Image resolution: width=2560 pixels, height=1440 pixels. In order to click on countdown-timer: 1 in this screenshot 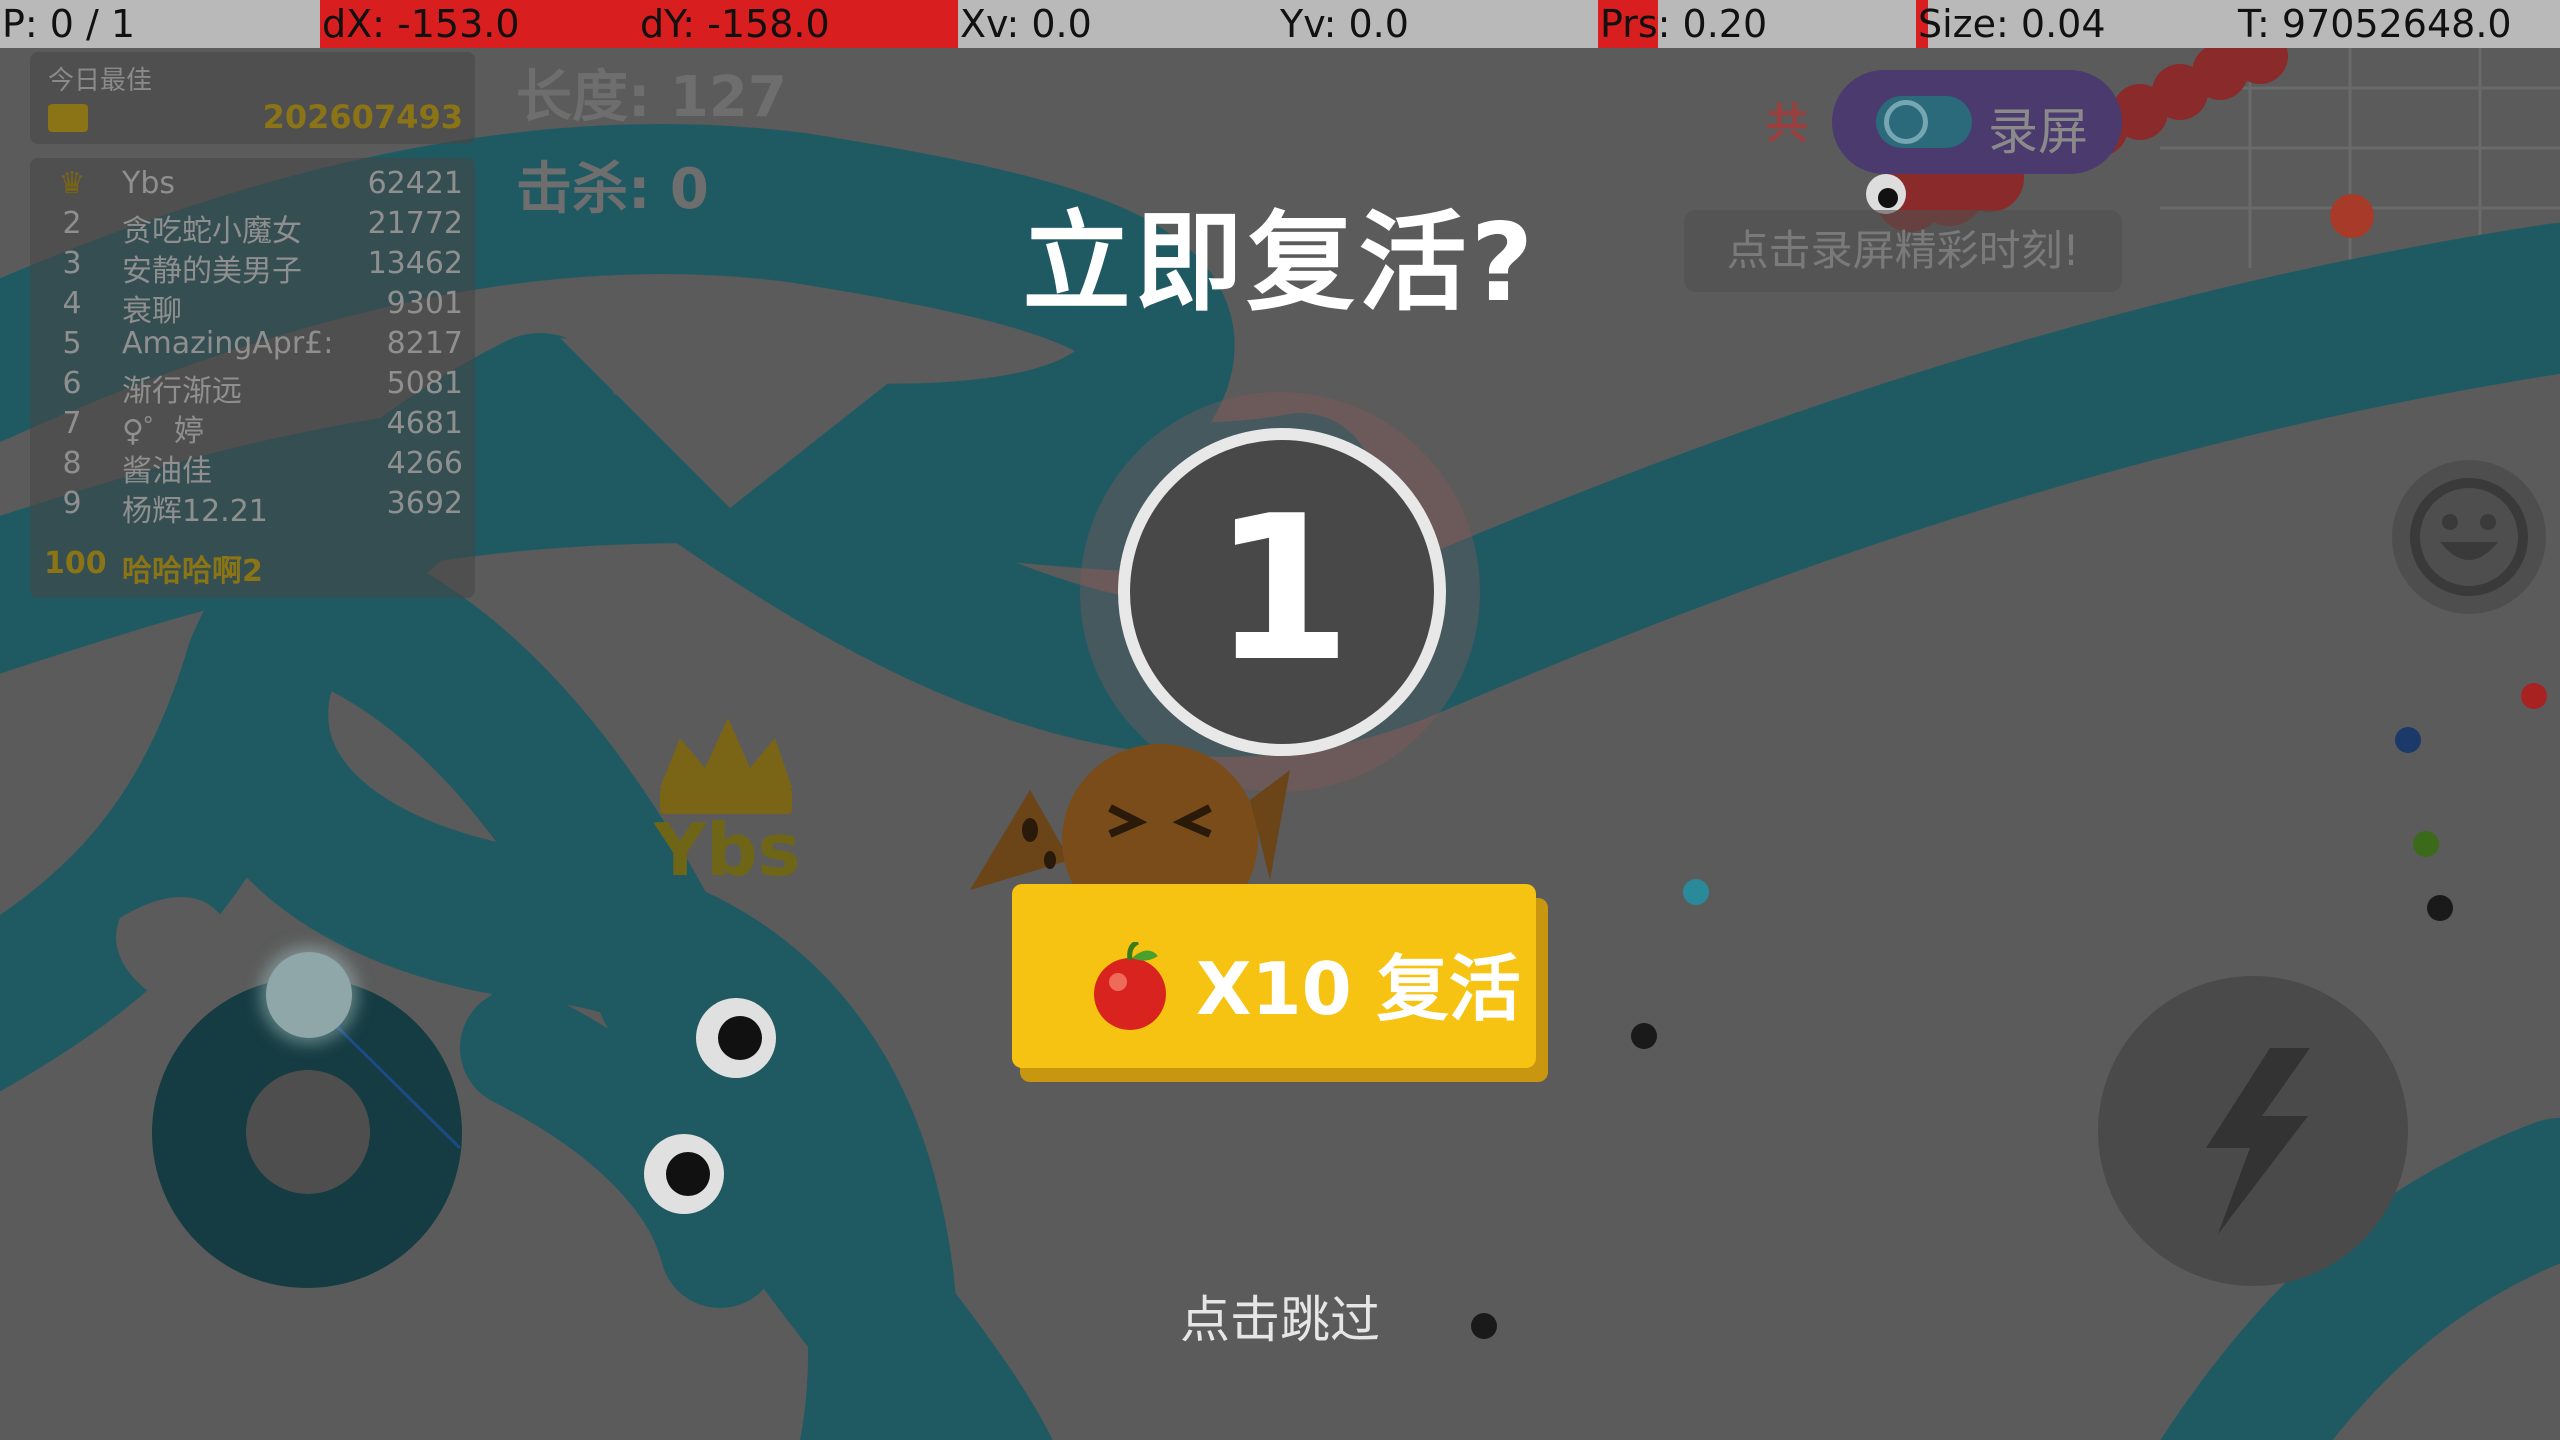, I will do `click(1282, 592)`.